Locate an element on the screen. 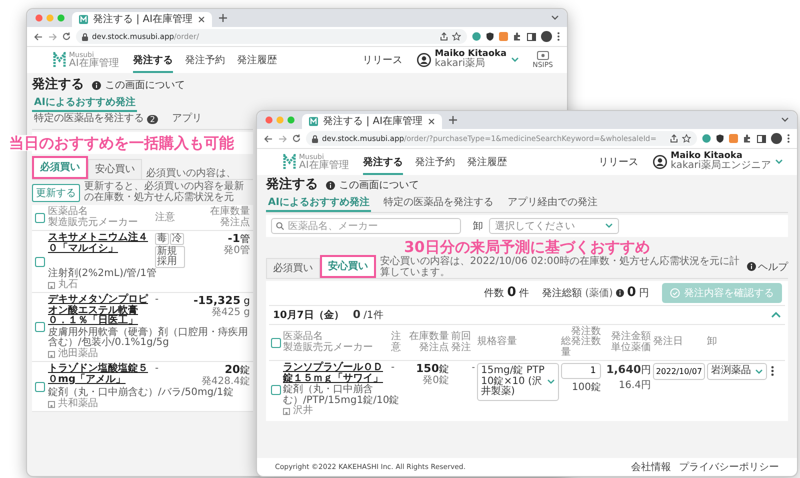 The width and height of the screenshot is (800, 478). total-unit: 円 is located at coordinates (644, 293).